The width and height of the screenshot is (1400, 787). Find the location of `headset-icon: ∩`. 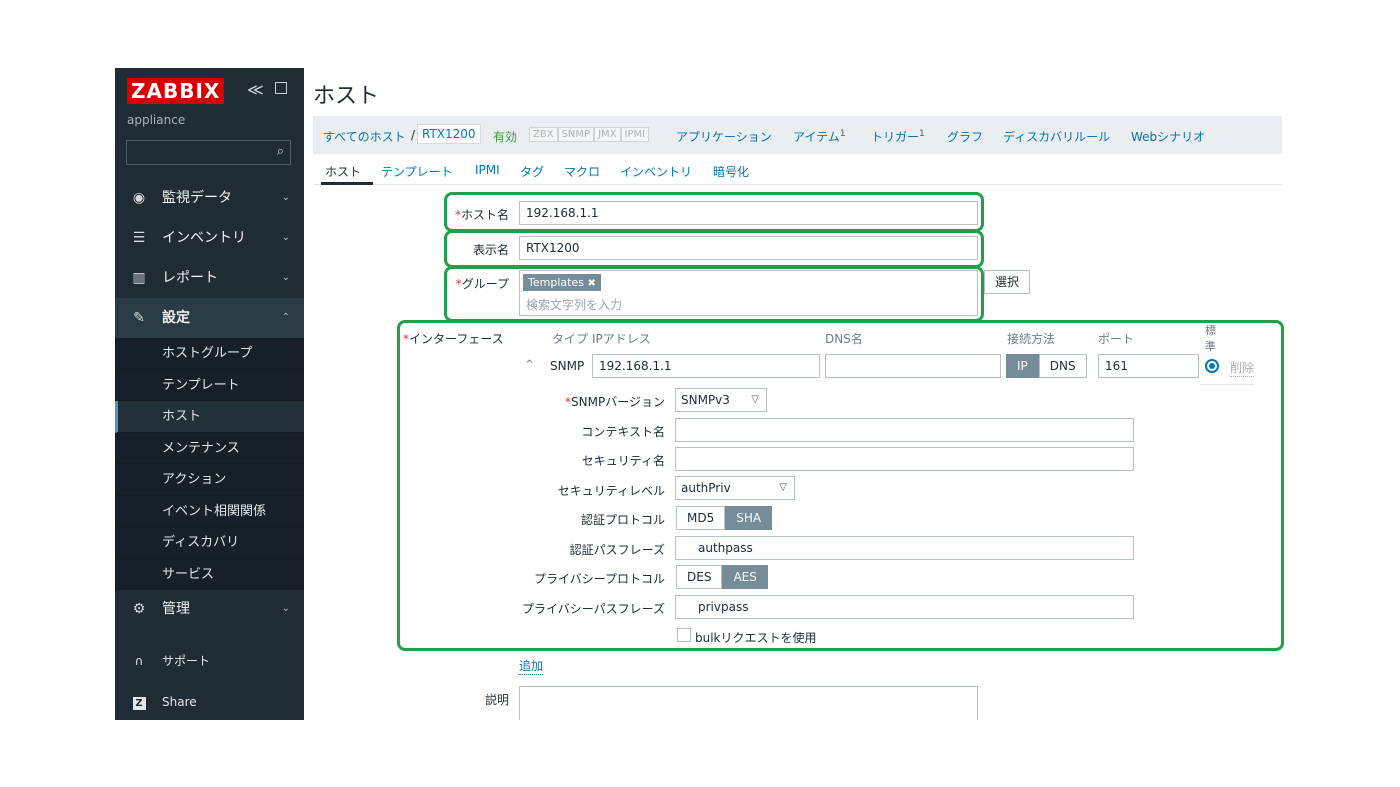

headset-icon: ∩ is located at coordinates (139, 661).